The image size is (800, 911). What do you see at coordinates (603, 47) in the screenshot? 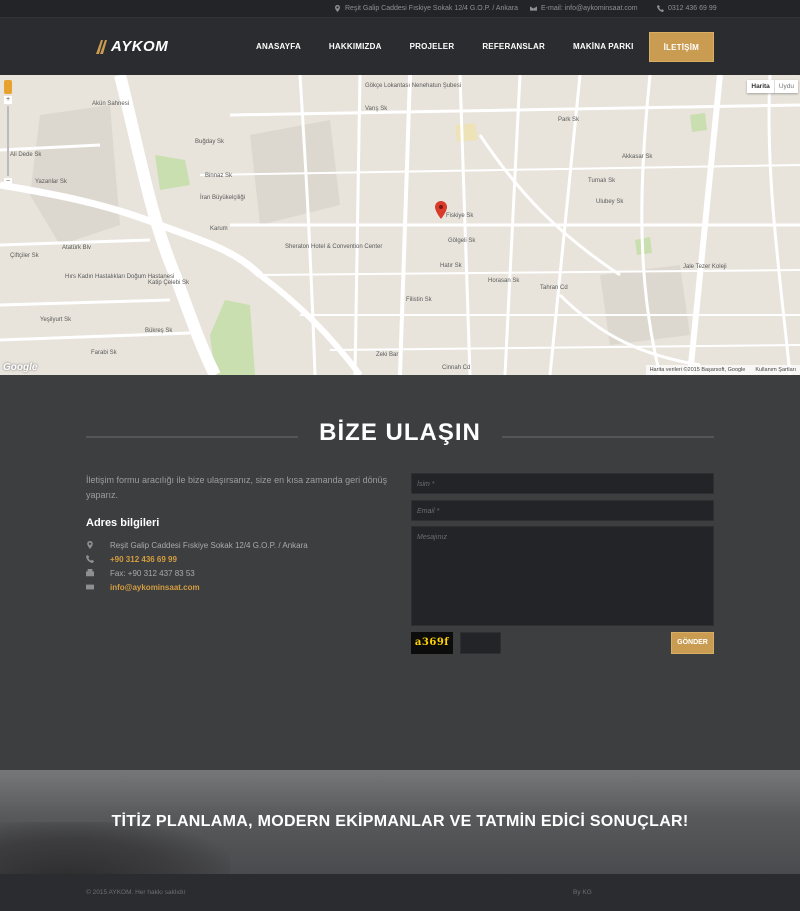
I see `nav-makina-parki: MAKİNA PARKI` at bounding box center [603, 47].